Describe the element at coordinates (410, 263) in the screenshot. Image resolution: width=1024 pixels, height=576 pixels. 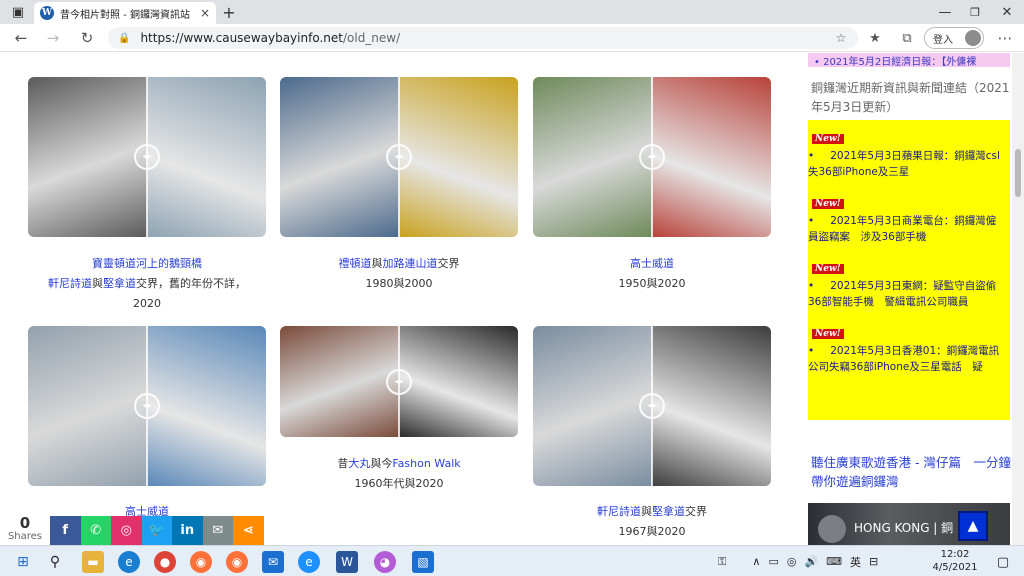
I see `caption-link: 加路連山道` at that location.